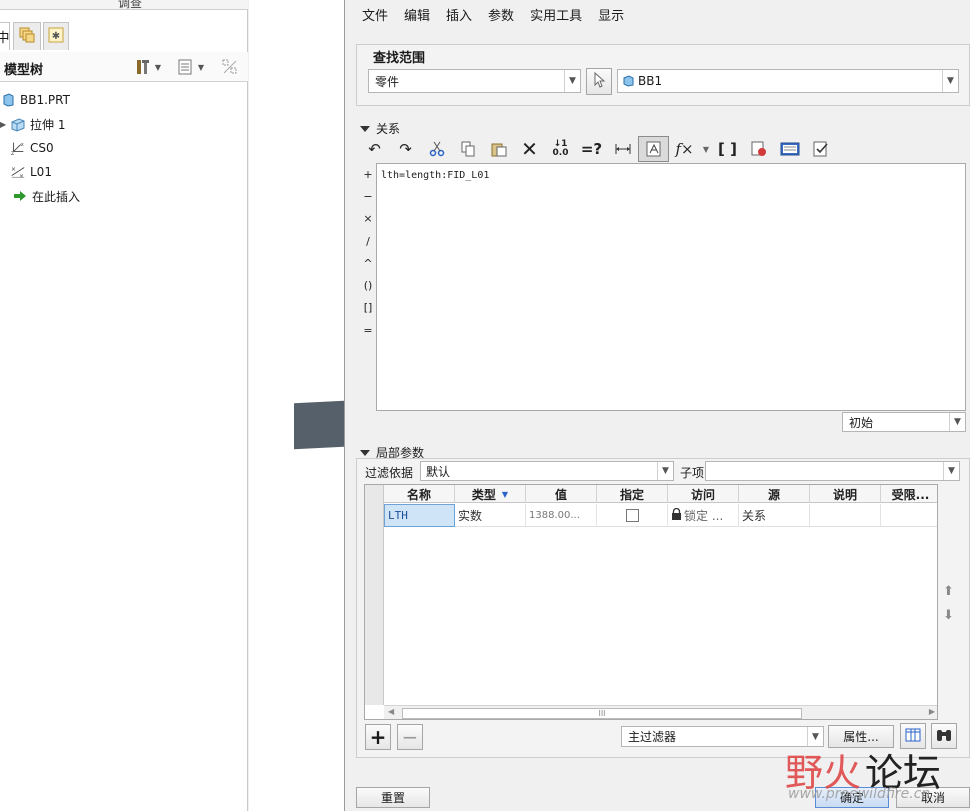 The image size is (970, 811). I want to click on scroll-thumb: III, so click(602, 713).